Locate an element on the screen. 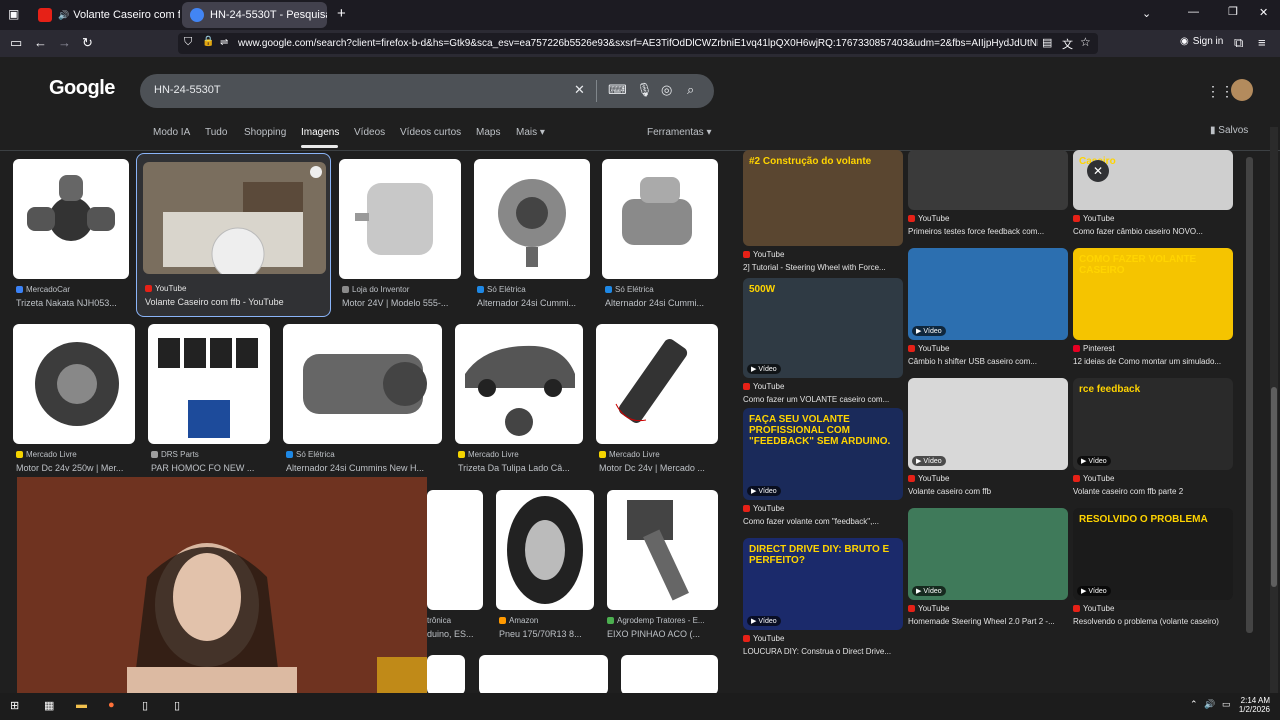 The height and width of the screenshot is (720, 1280). video-thumbnail: 500W ▶ Vídeo is located at coordinates (823, 328).